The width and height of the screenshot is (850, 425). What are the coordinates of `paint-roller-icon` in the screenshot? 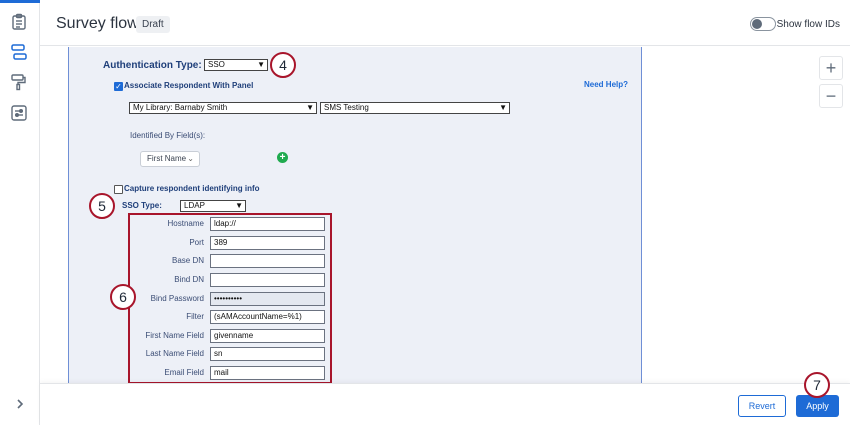 It's located at (19, 82).